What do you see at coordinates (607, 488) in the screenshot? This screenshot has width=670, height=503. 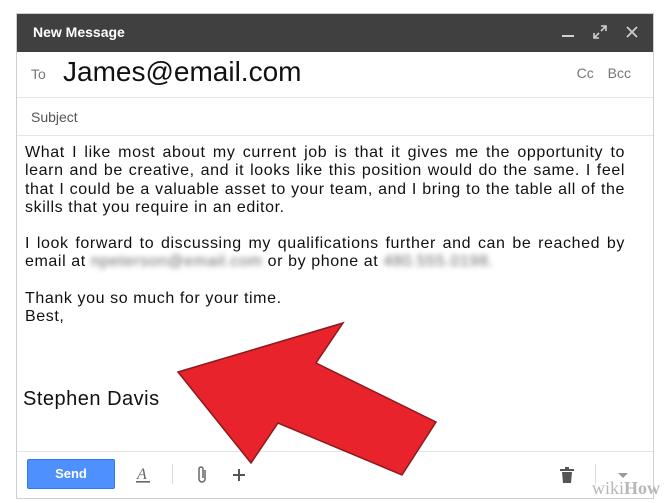 I see `watermark-wiki: wiki` at bounding box center [607, 488].